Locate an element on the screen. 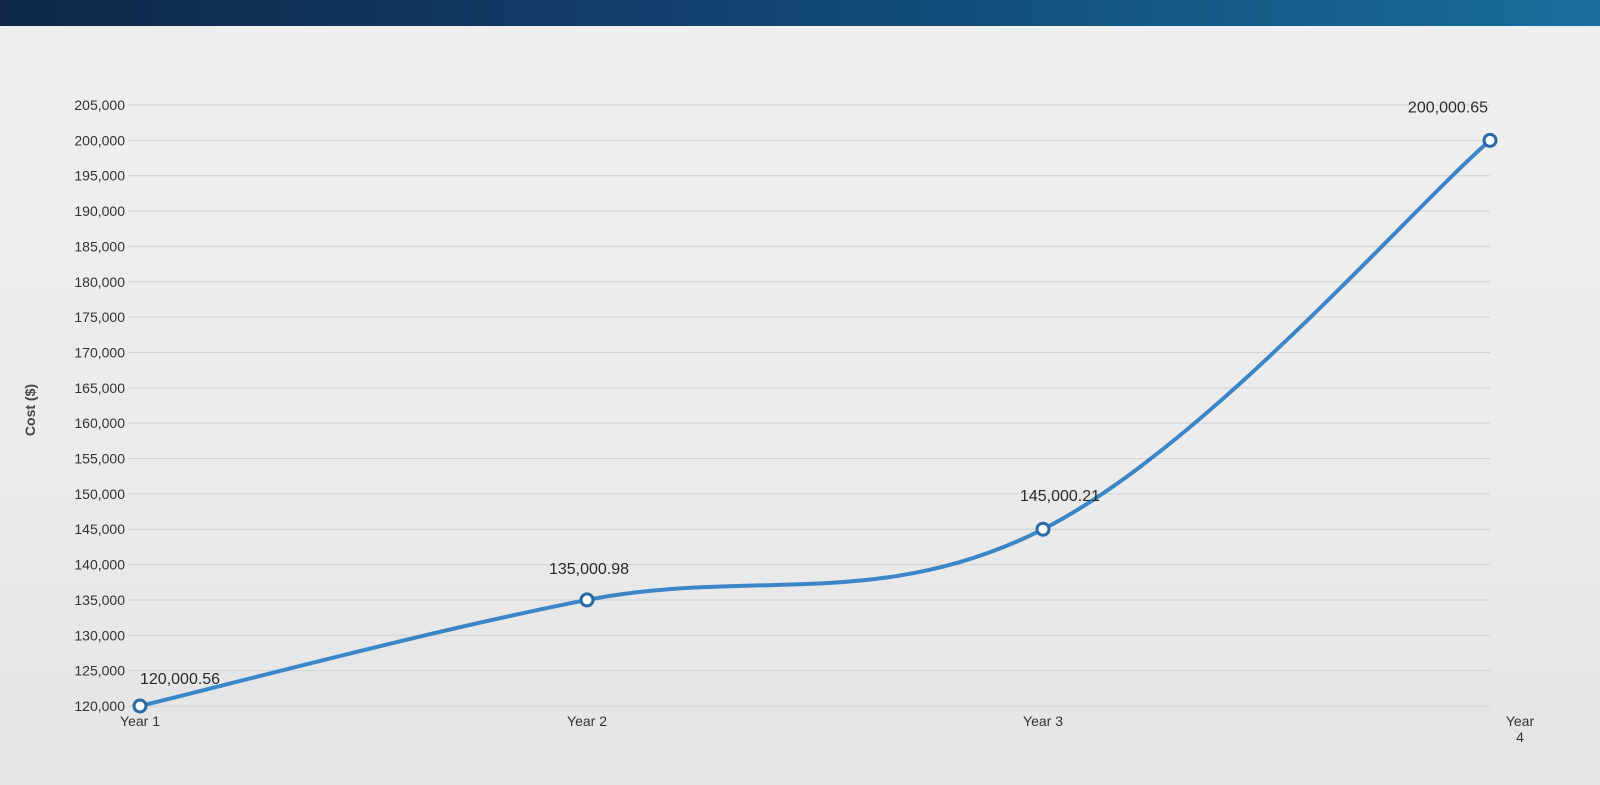 This screenshot has width=1600, height=785. data-label: 135,000.98 is located at coordinates (589, 569).